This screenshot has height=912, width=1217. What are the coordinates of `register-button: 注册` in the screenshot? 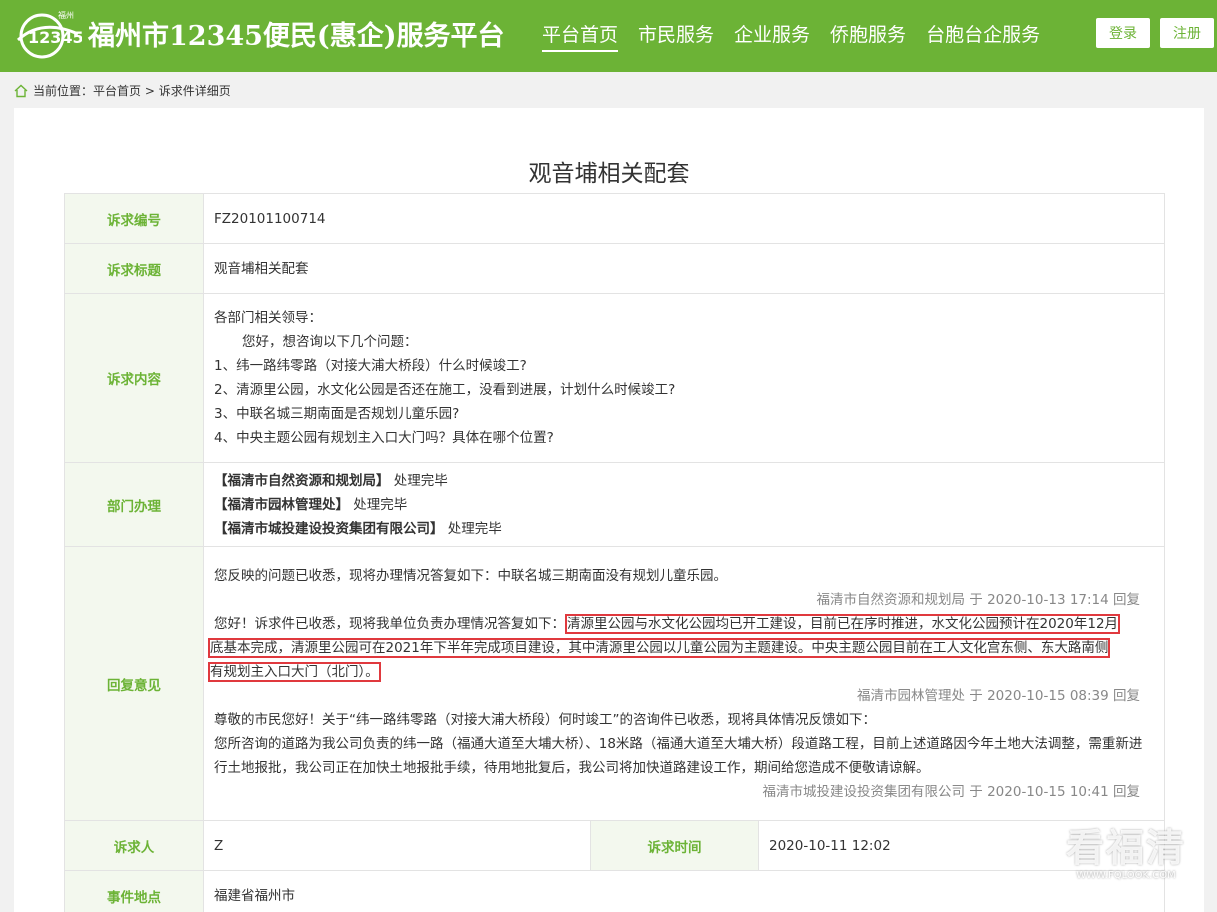 It's located at (1187, 33).